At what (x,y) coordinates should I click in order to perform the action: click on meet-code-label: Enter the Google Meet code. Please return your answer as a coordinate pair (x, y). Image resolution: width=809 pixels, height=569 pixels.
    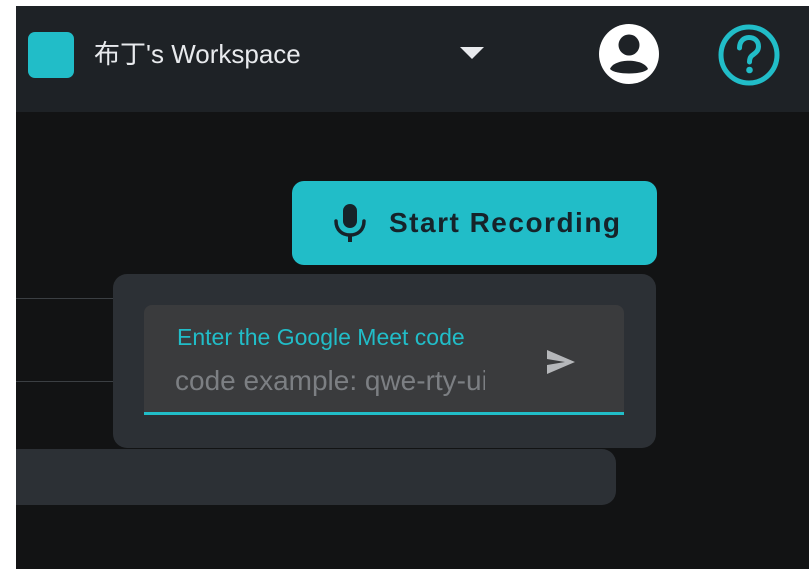
    Looking at the image, I should click on (321, 337).